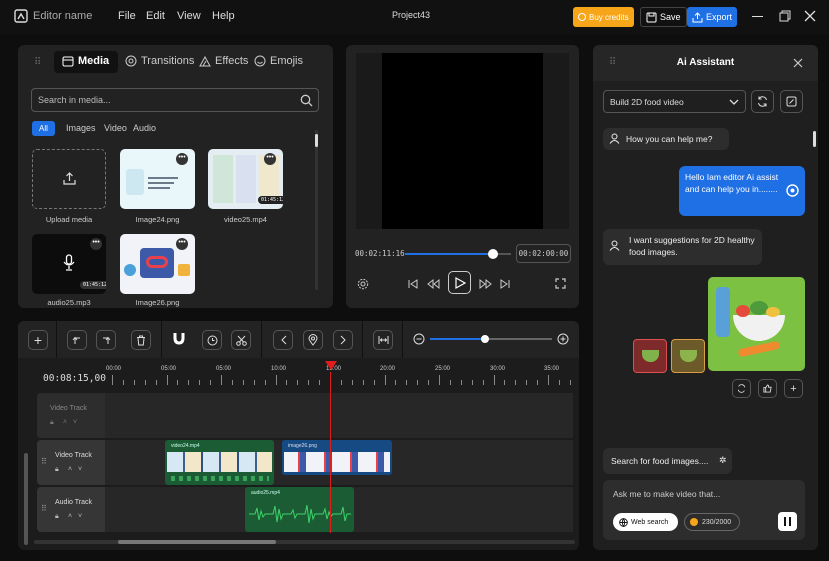  Describe the element at coordinates (757, 17) in the screenshot. I see `minimize-icon` at that location.